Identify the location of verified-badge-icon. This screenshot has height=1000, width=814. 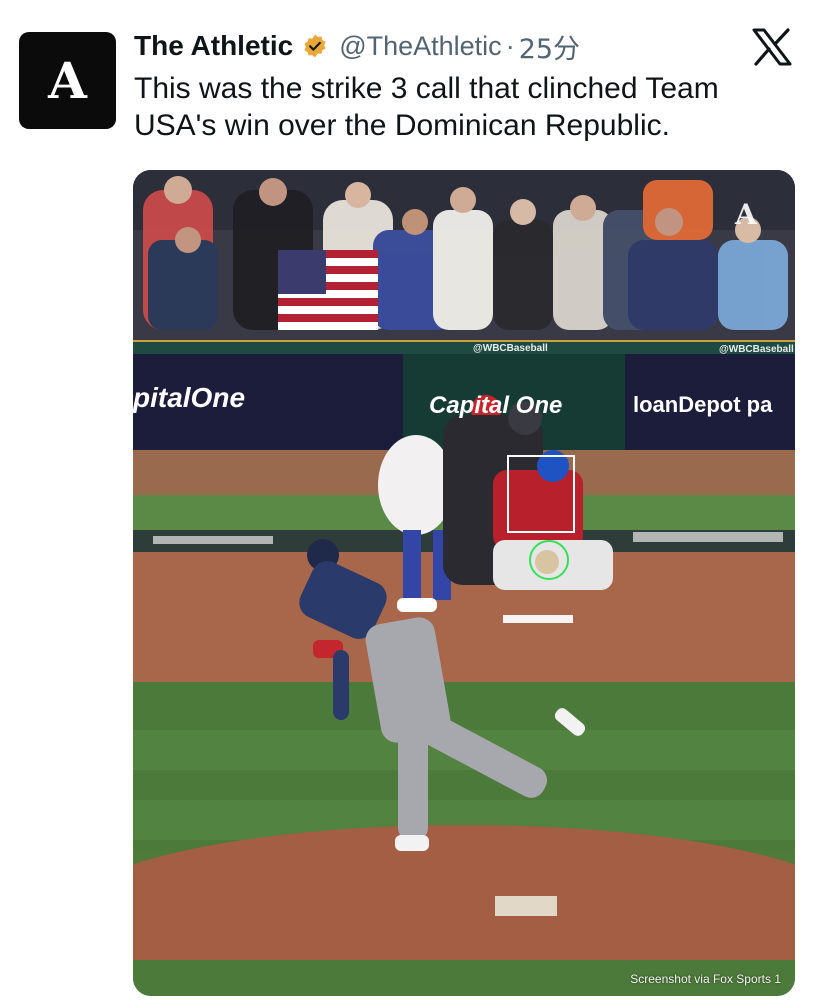
(315, 46).